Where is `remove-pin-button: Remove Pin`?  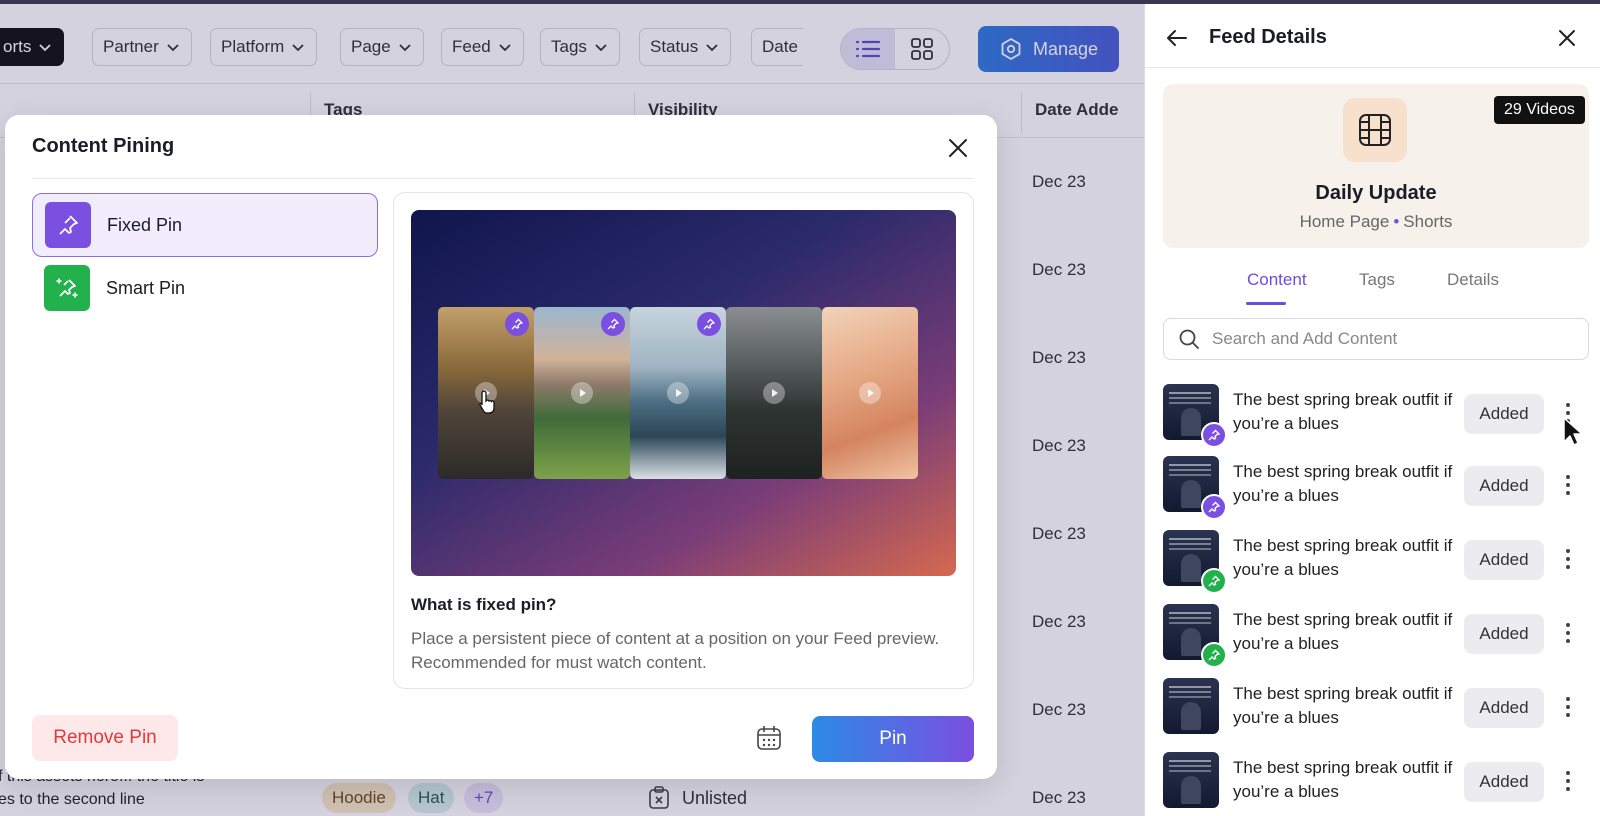
remove-pin-button: Remove Pin is located at coordinates (105, 738).